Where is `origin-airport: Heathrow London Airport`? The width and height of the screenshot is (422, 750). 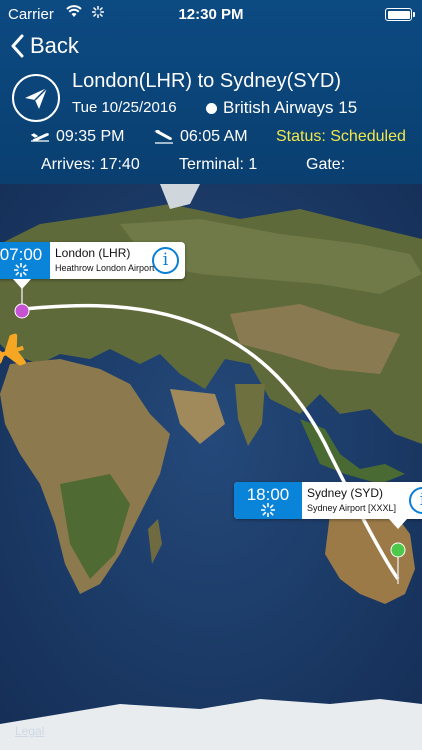
origin-airport: Heathrow London Airport is located at coordinates (105, 268).